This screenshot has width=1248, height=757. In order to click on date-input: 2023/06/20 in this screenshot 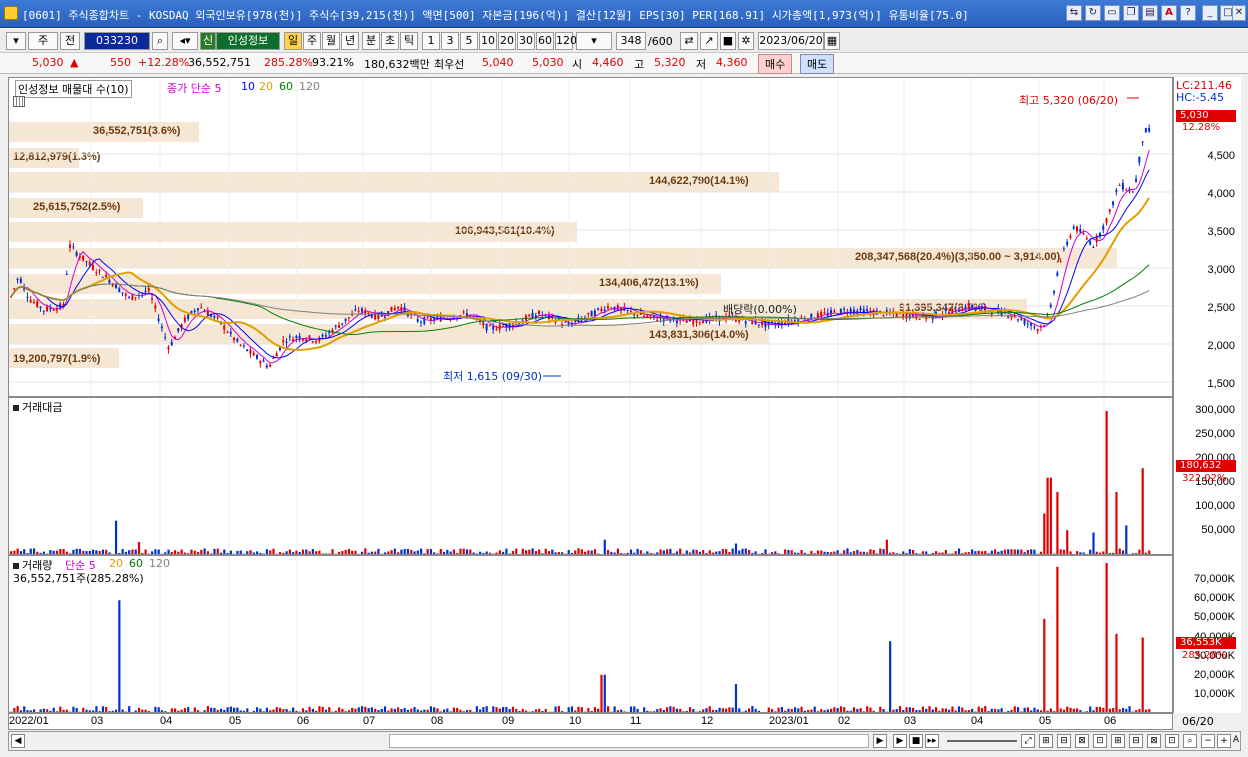, I will do `click(791, 41)`.